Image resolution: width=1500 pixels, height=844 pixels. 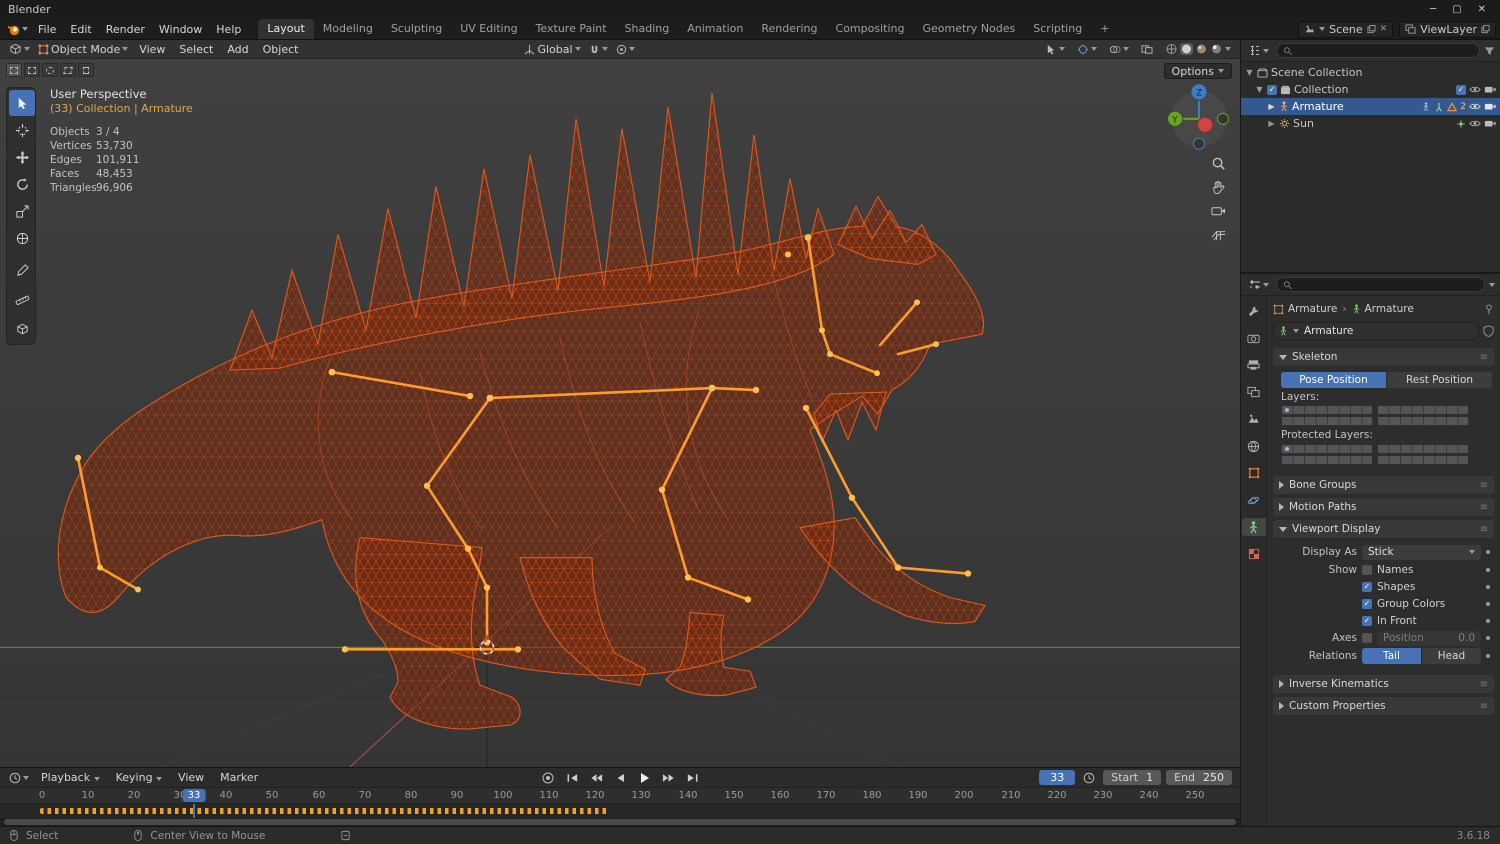 What do you see at coordinates (22, 130) in the screenshot?
I see `cursor-tool` at bounding box center [22, 130].